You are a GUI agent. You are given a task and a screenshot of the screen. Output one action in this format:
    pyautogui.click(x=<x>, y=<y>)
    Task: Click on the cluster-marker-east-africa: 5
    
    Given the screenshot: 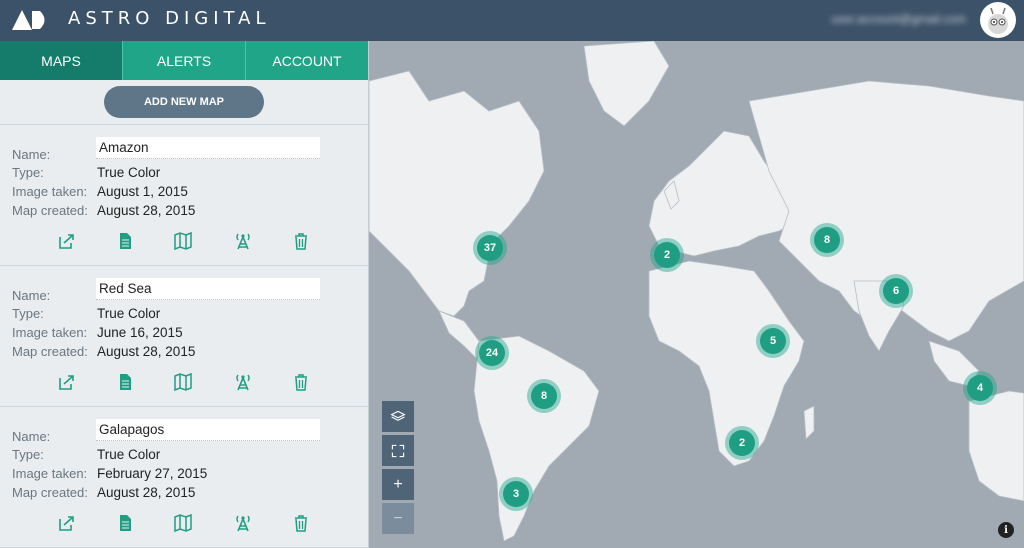 What is the action you would take?
    pyautogui.click(x=773, y=341)
    